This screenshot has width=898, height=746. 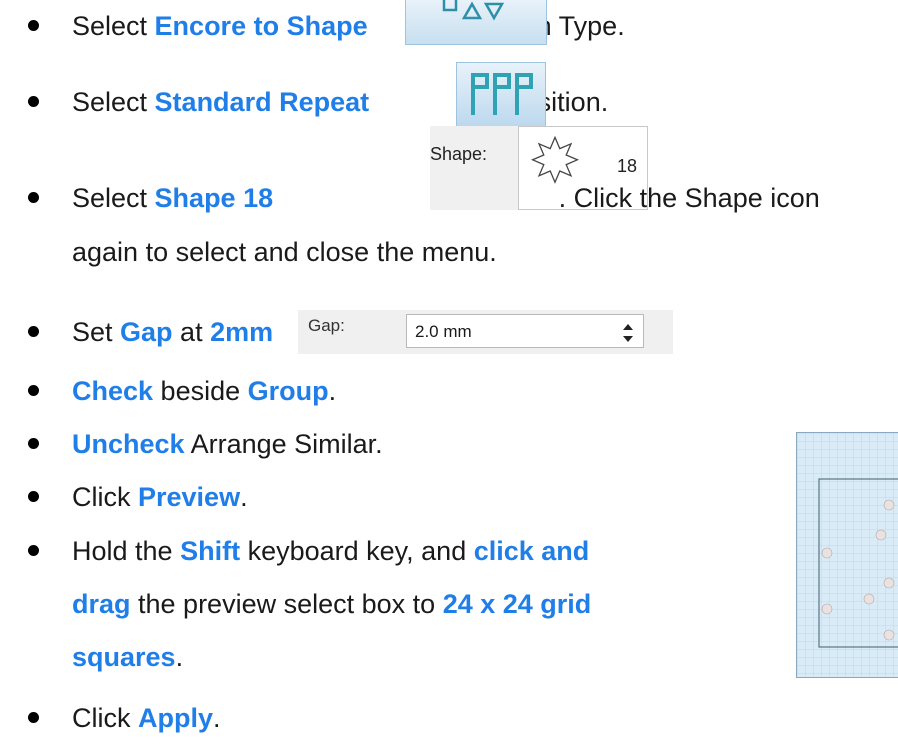 What do you see at coordinates (446, 198) in the screenshot?
I see `step-3: Select Shape 18 . Click the Shape icon` at bounding box center [446, 198].